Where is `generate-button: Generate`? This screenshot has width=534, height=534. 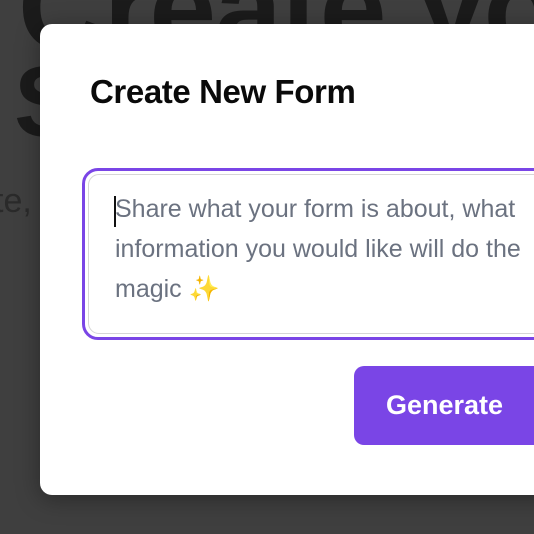 generate-button: Generate is located at coordinates (444, 405).